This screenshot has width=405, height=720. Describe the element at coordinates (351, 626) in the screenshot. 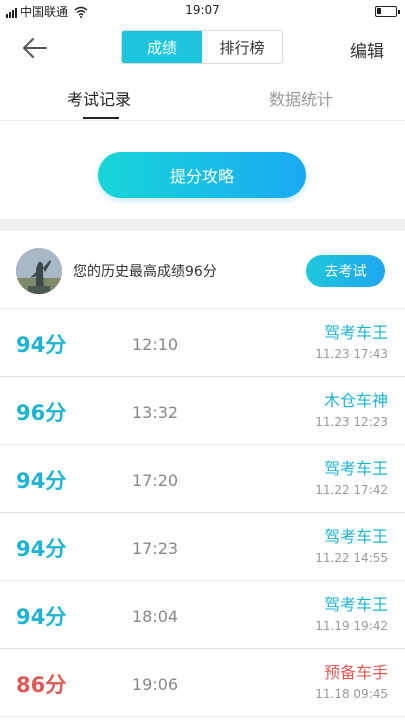

I see `record-date: 11.19 19:42` at that location.